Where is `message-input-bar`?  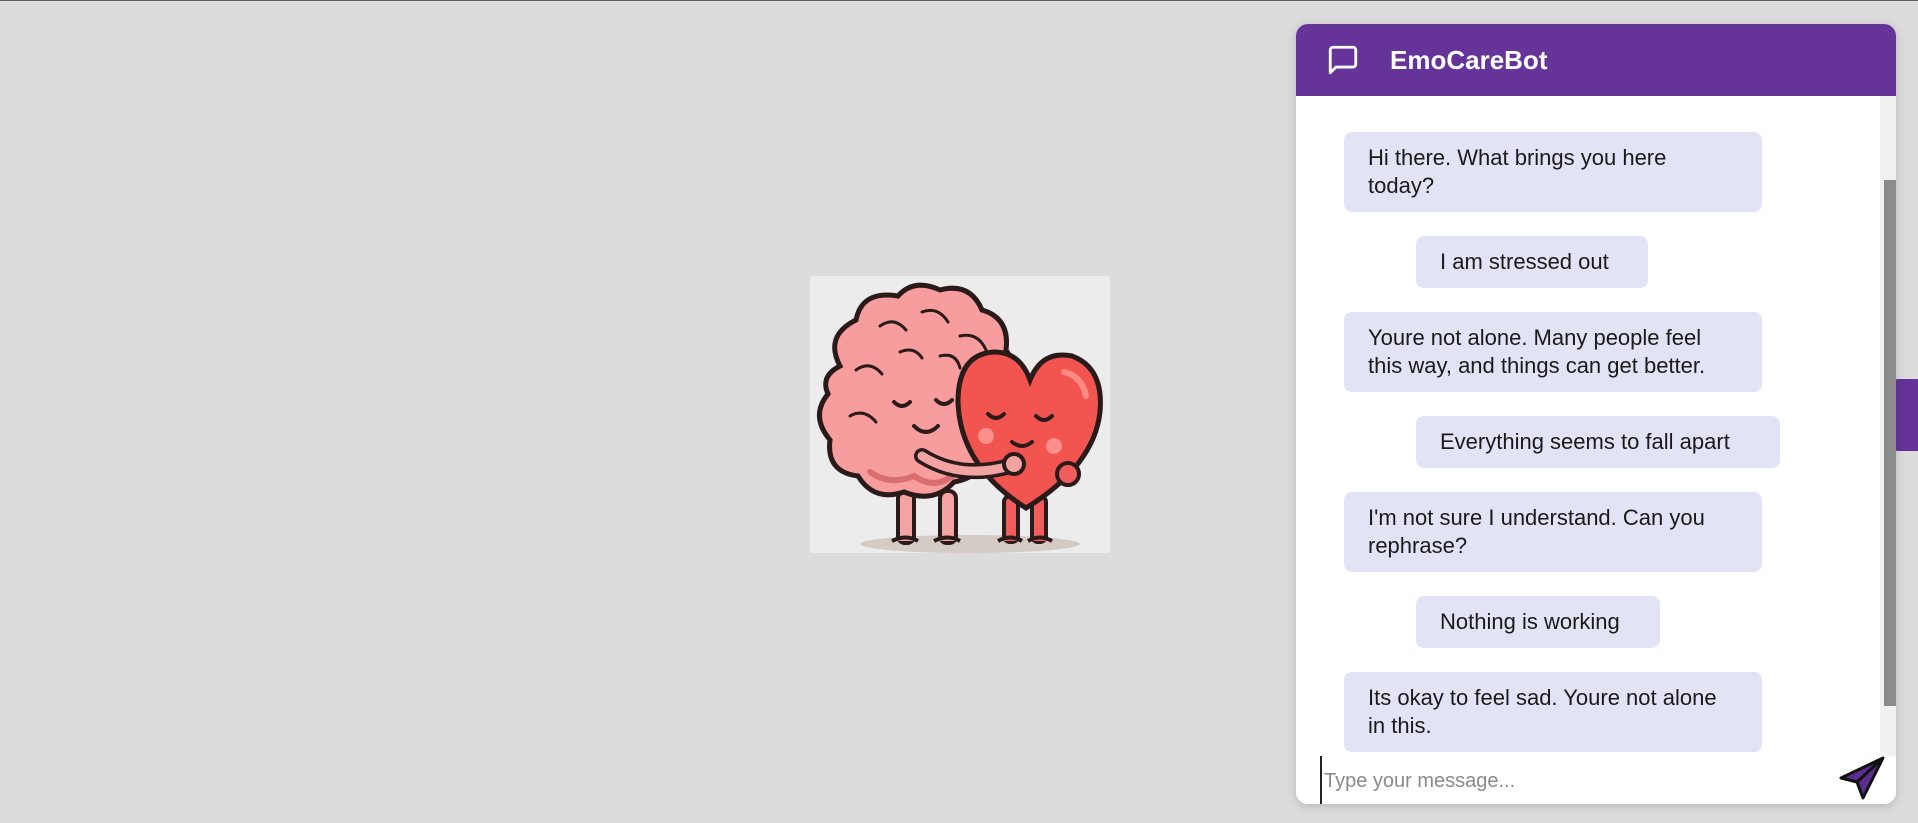
message-input-bar is located at coordinates (1596, 780).